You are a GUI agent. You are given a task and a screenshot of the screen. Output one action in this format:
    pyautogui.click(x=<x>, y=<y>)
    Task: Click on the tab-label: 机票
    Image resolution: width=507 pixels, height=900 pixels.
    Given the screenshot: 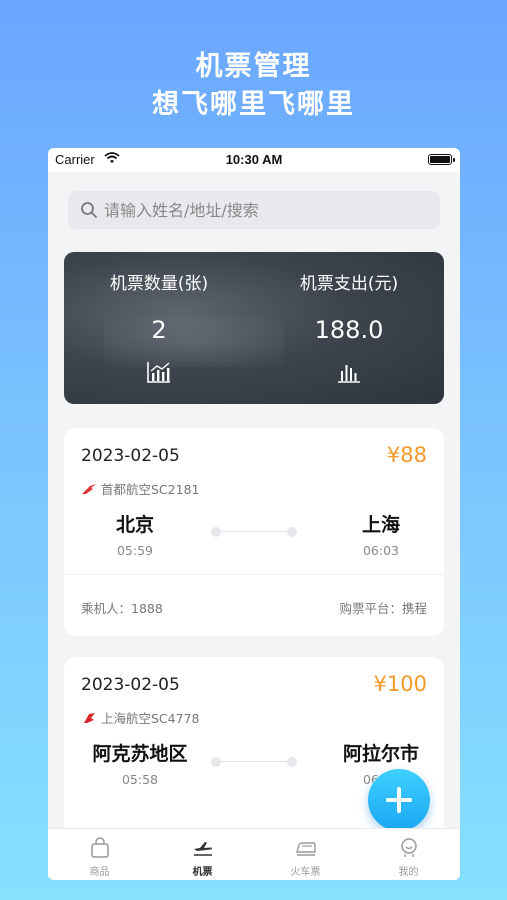 What is the action you would take?
    pyautogui.click(x=202, y=872)
    